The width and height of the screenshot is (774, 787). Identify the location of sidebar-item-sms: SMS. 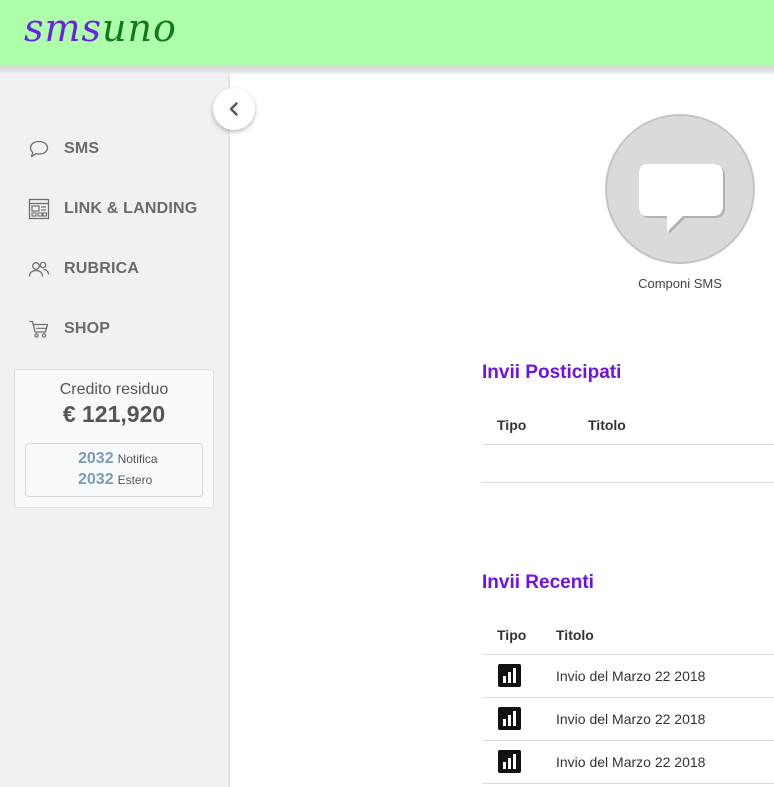
(114, 149).